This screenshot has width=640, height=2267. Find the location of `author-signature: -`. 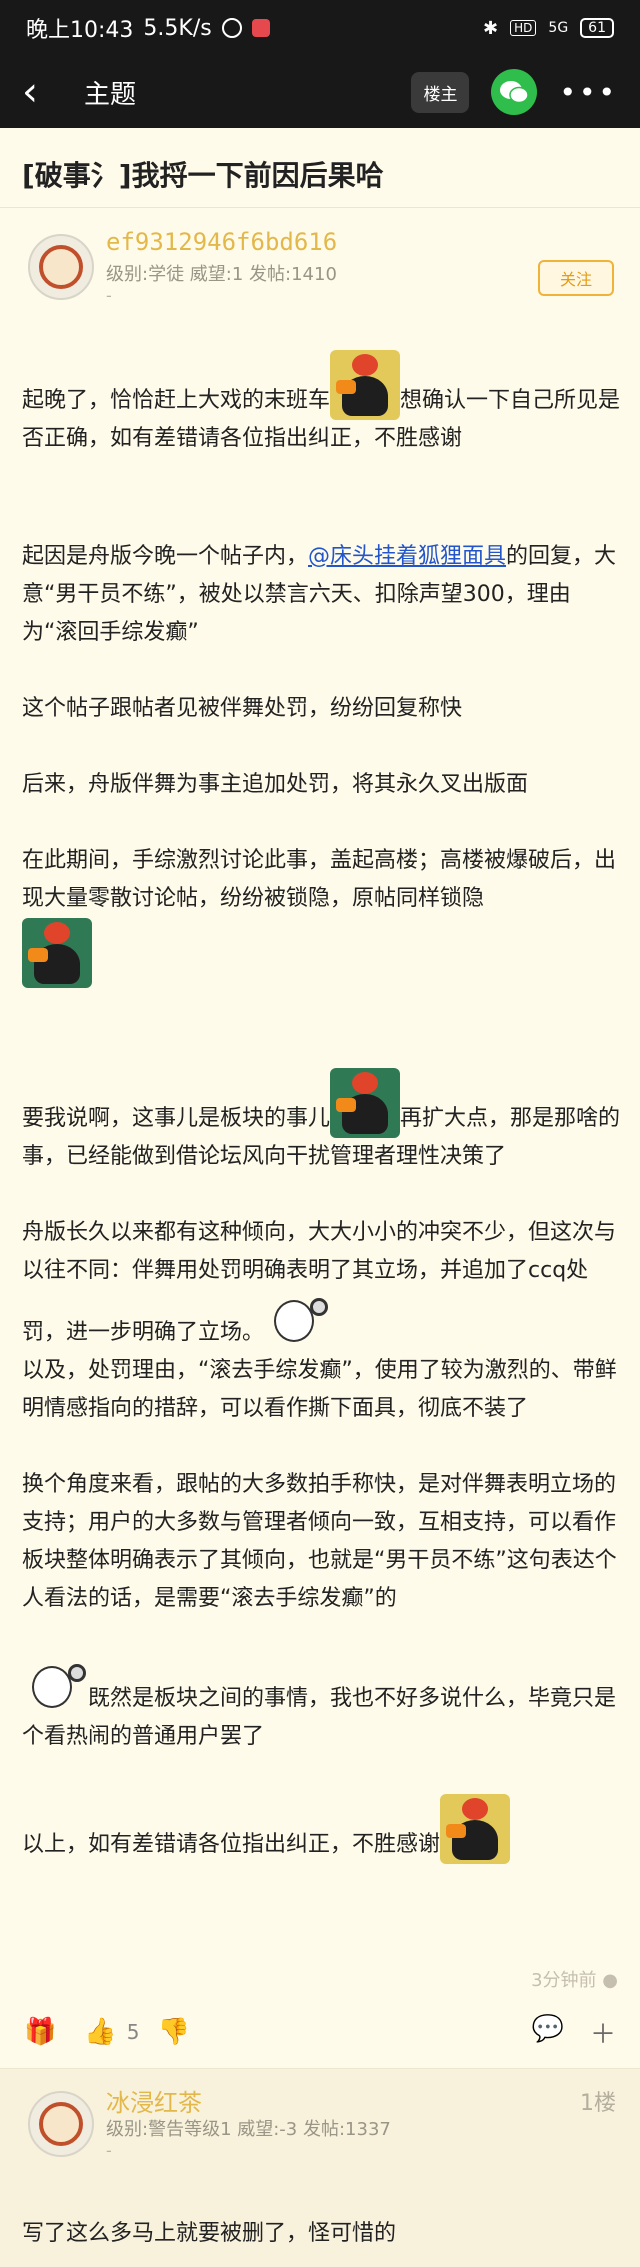

author-signature: - is located at coordinates (109, 295).